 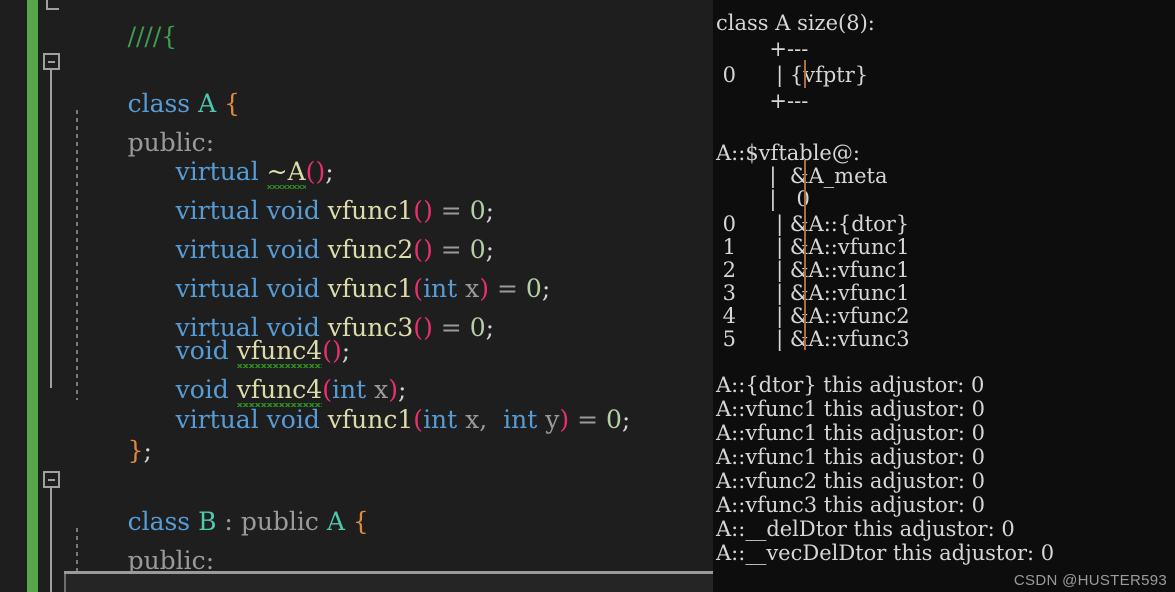 I want to click on keyword-void: void, so click(x=293, y=419).